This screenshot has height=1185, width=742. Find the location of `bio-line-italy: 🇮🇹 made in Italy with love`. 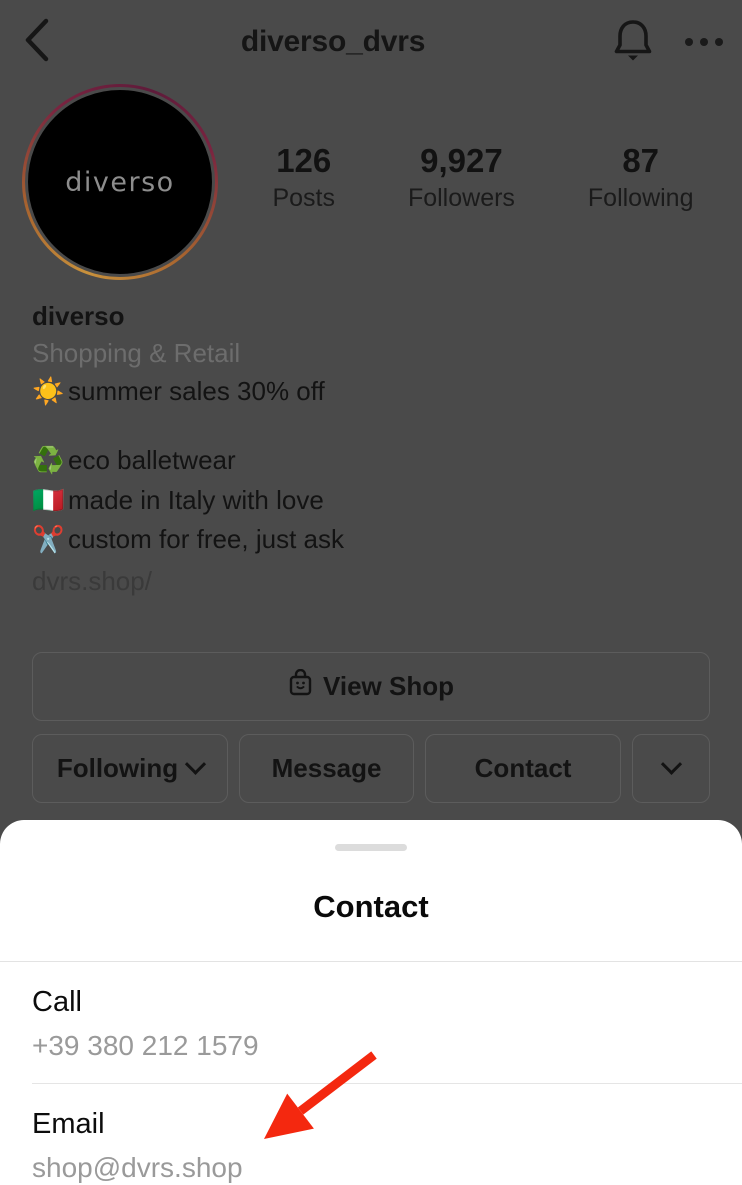

bio-line-italy: 🇮🇹 made in Italy with love is located at coordinates (375, 500).